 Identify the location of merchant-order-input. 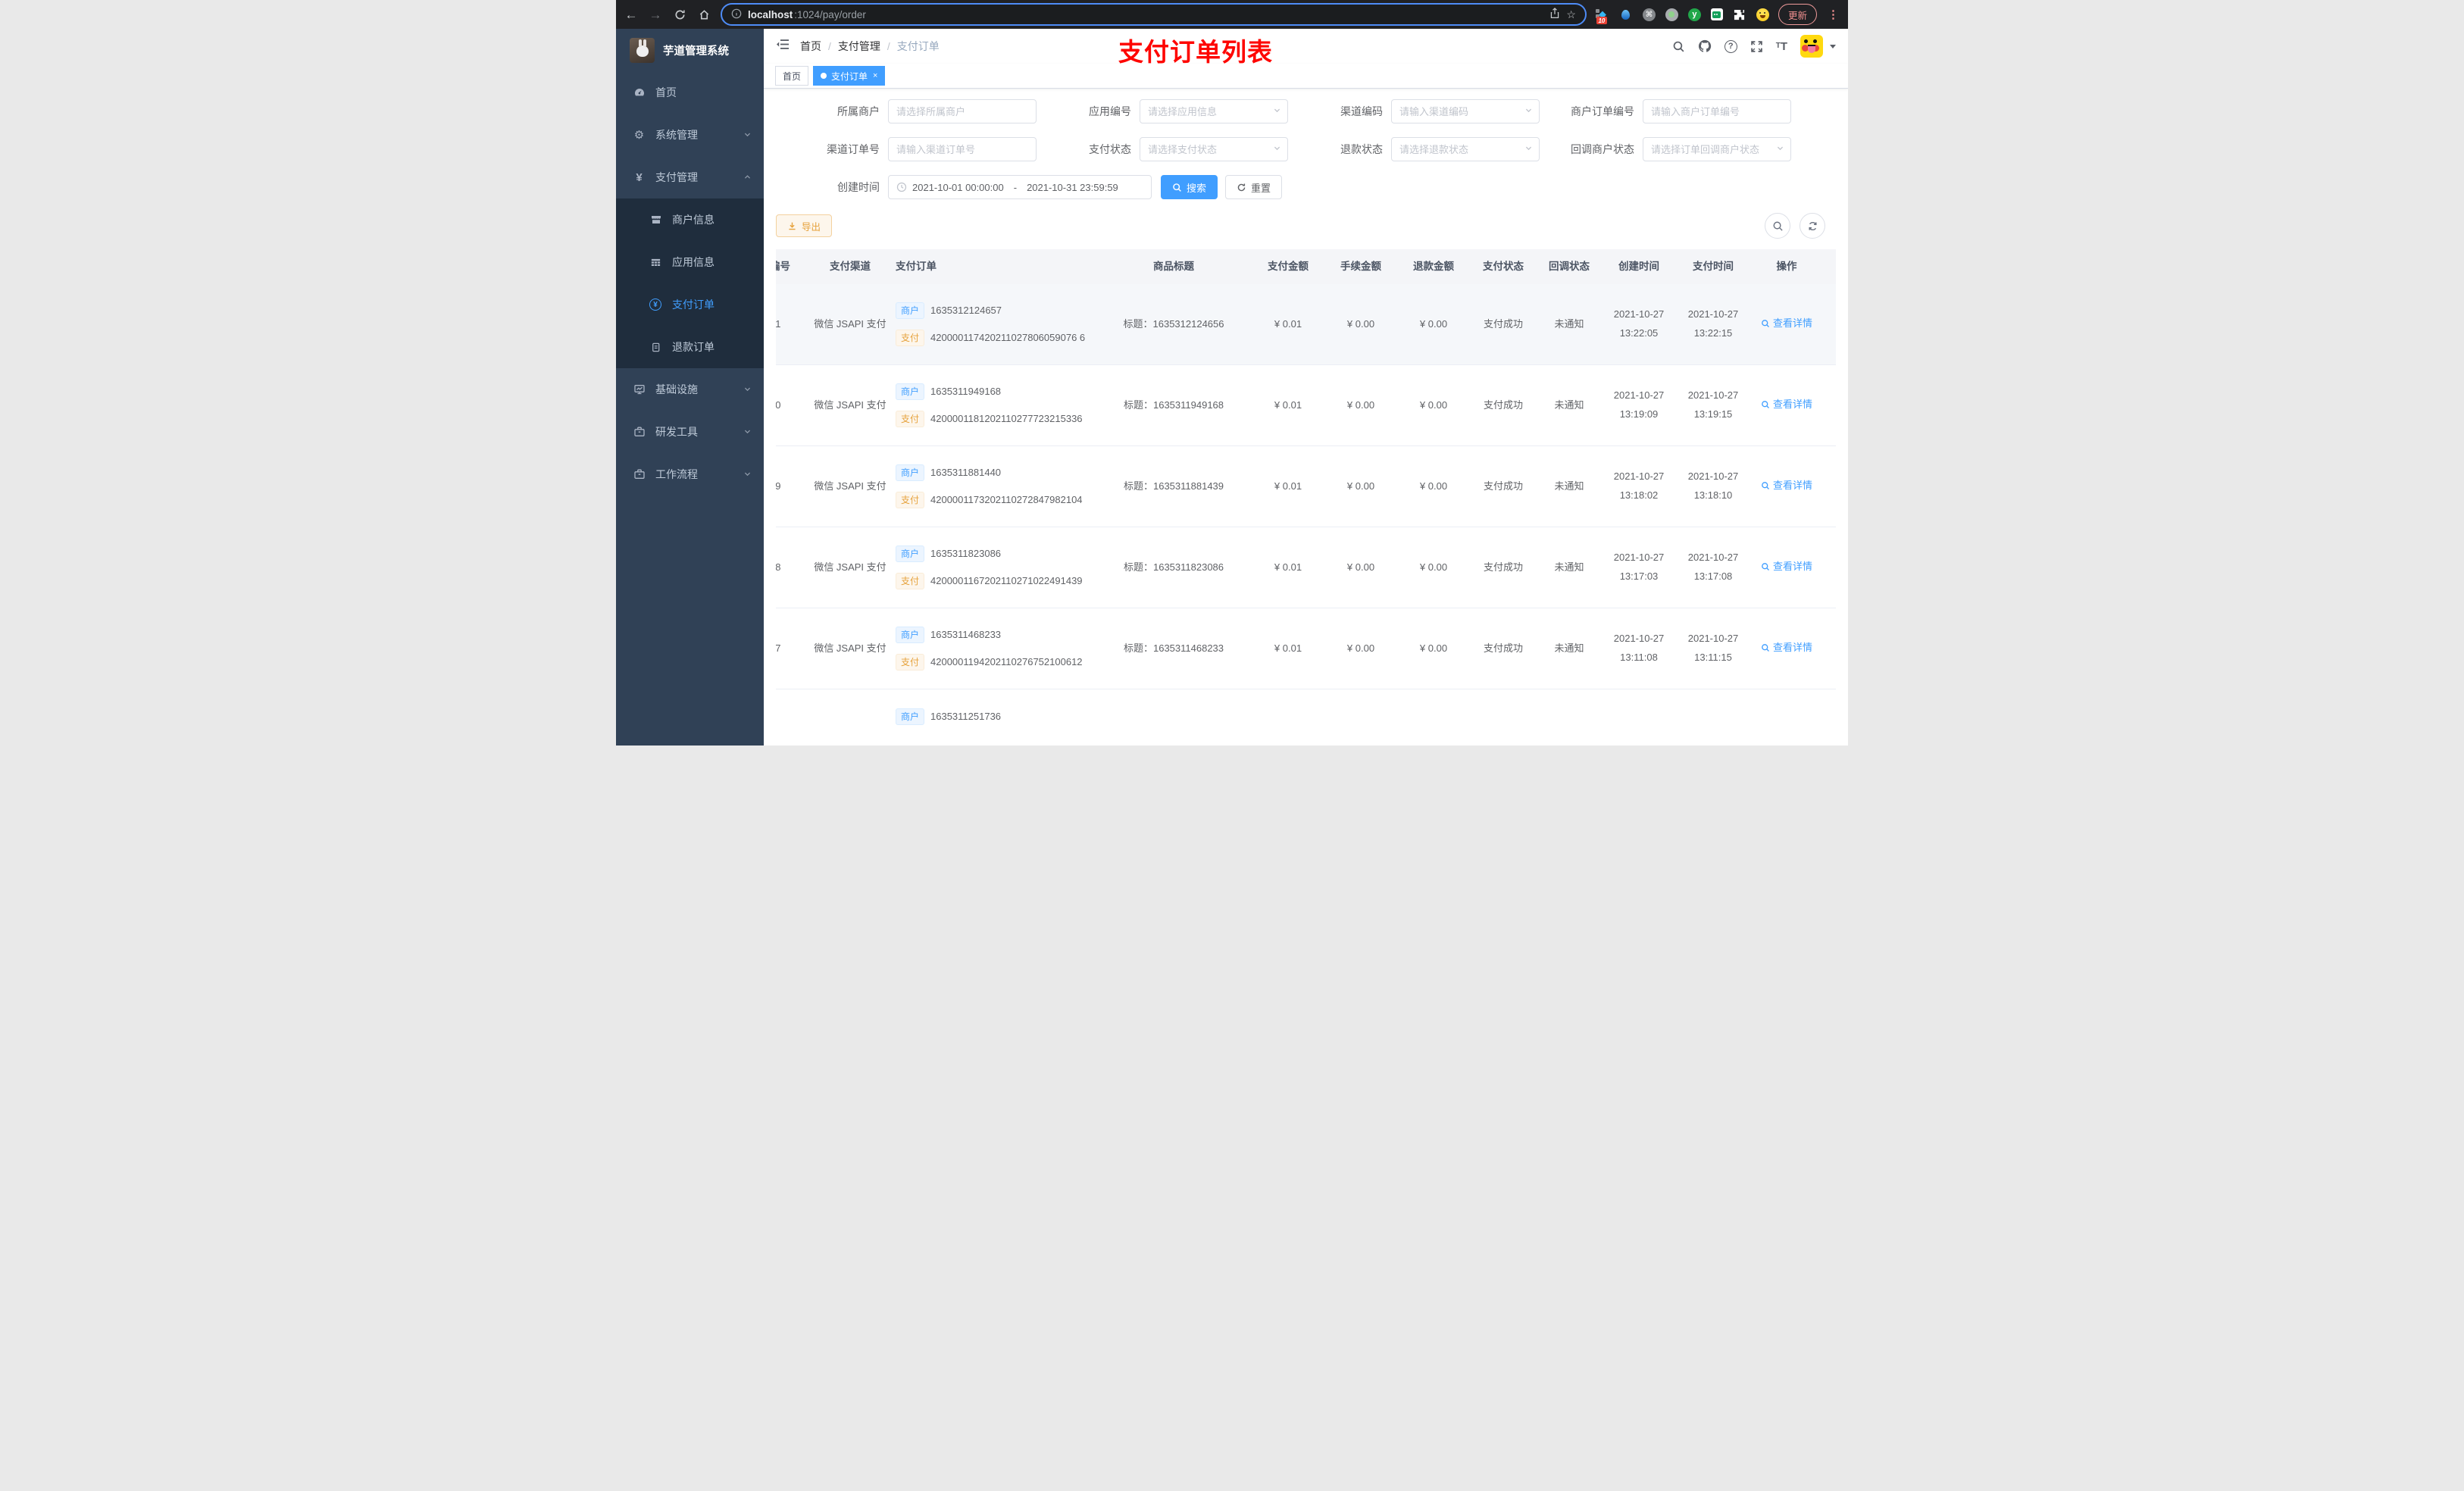
(1717, 111).